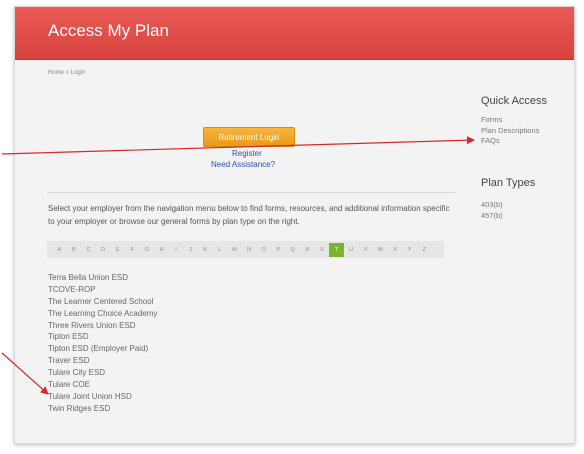  What do you see at coordinates (117, 250) in the screenshot?
I see `alphabet-letter-e: E` at bounding box center [117, 250].